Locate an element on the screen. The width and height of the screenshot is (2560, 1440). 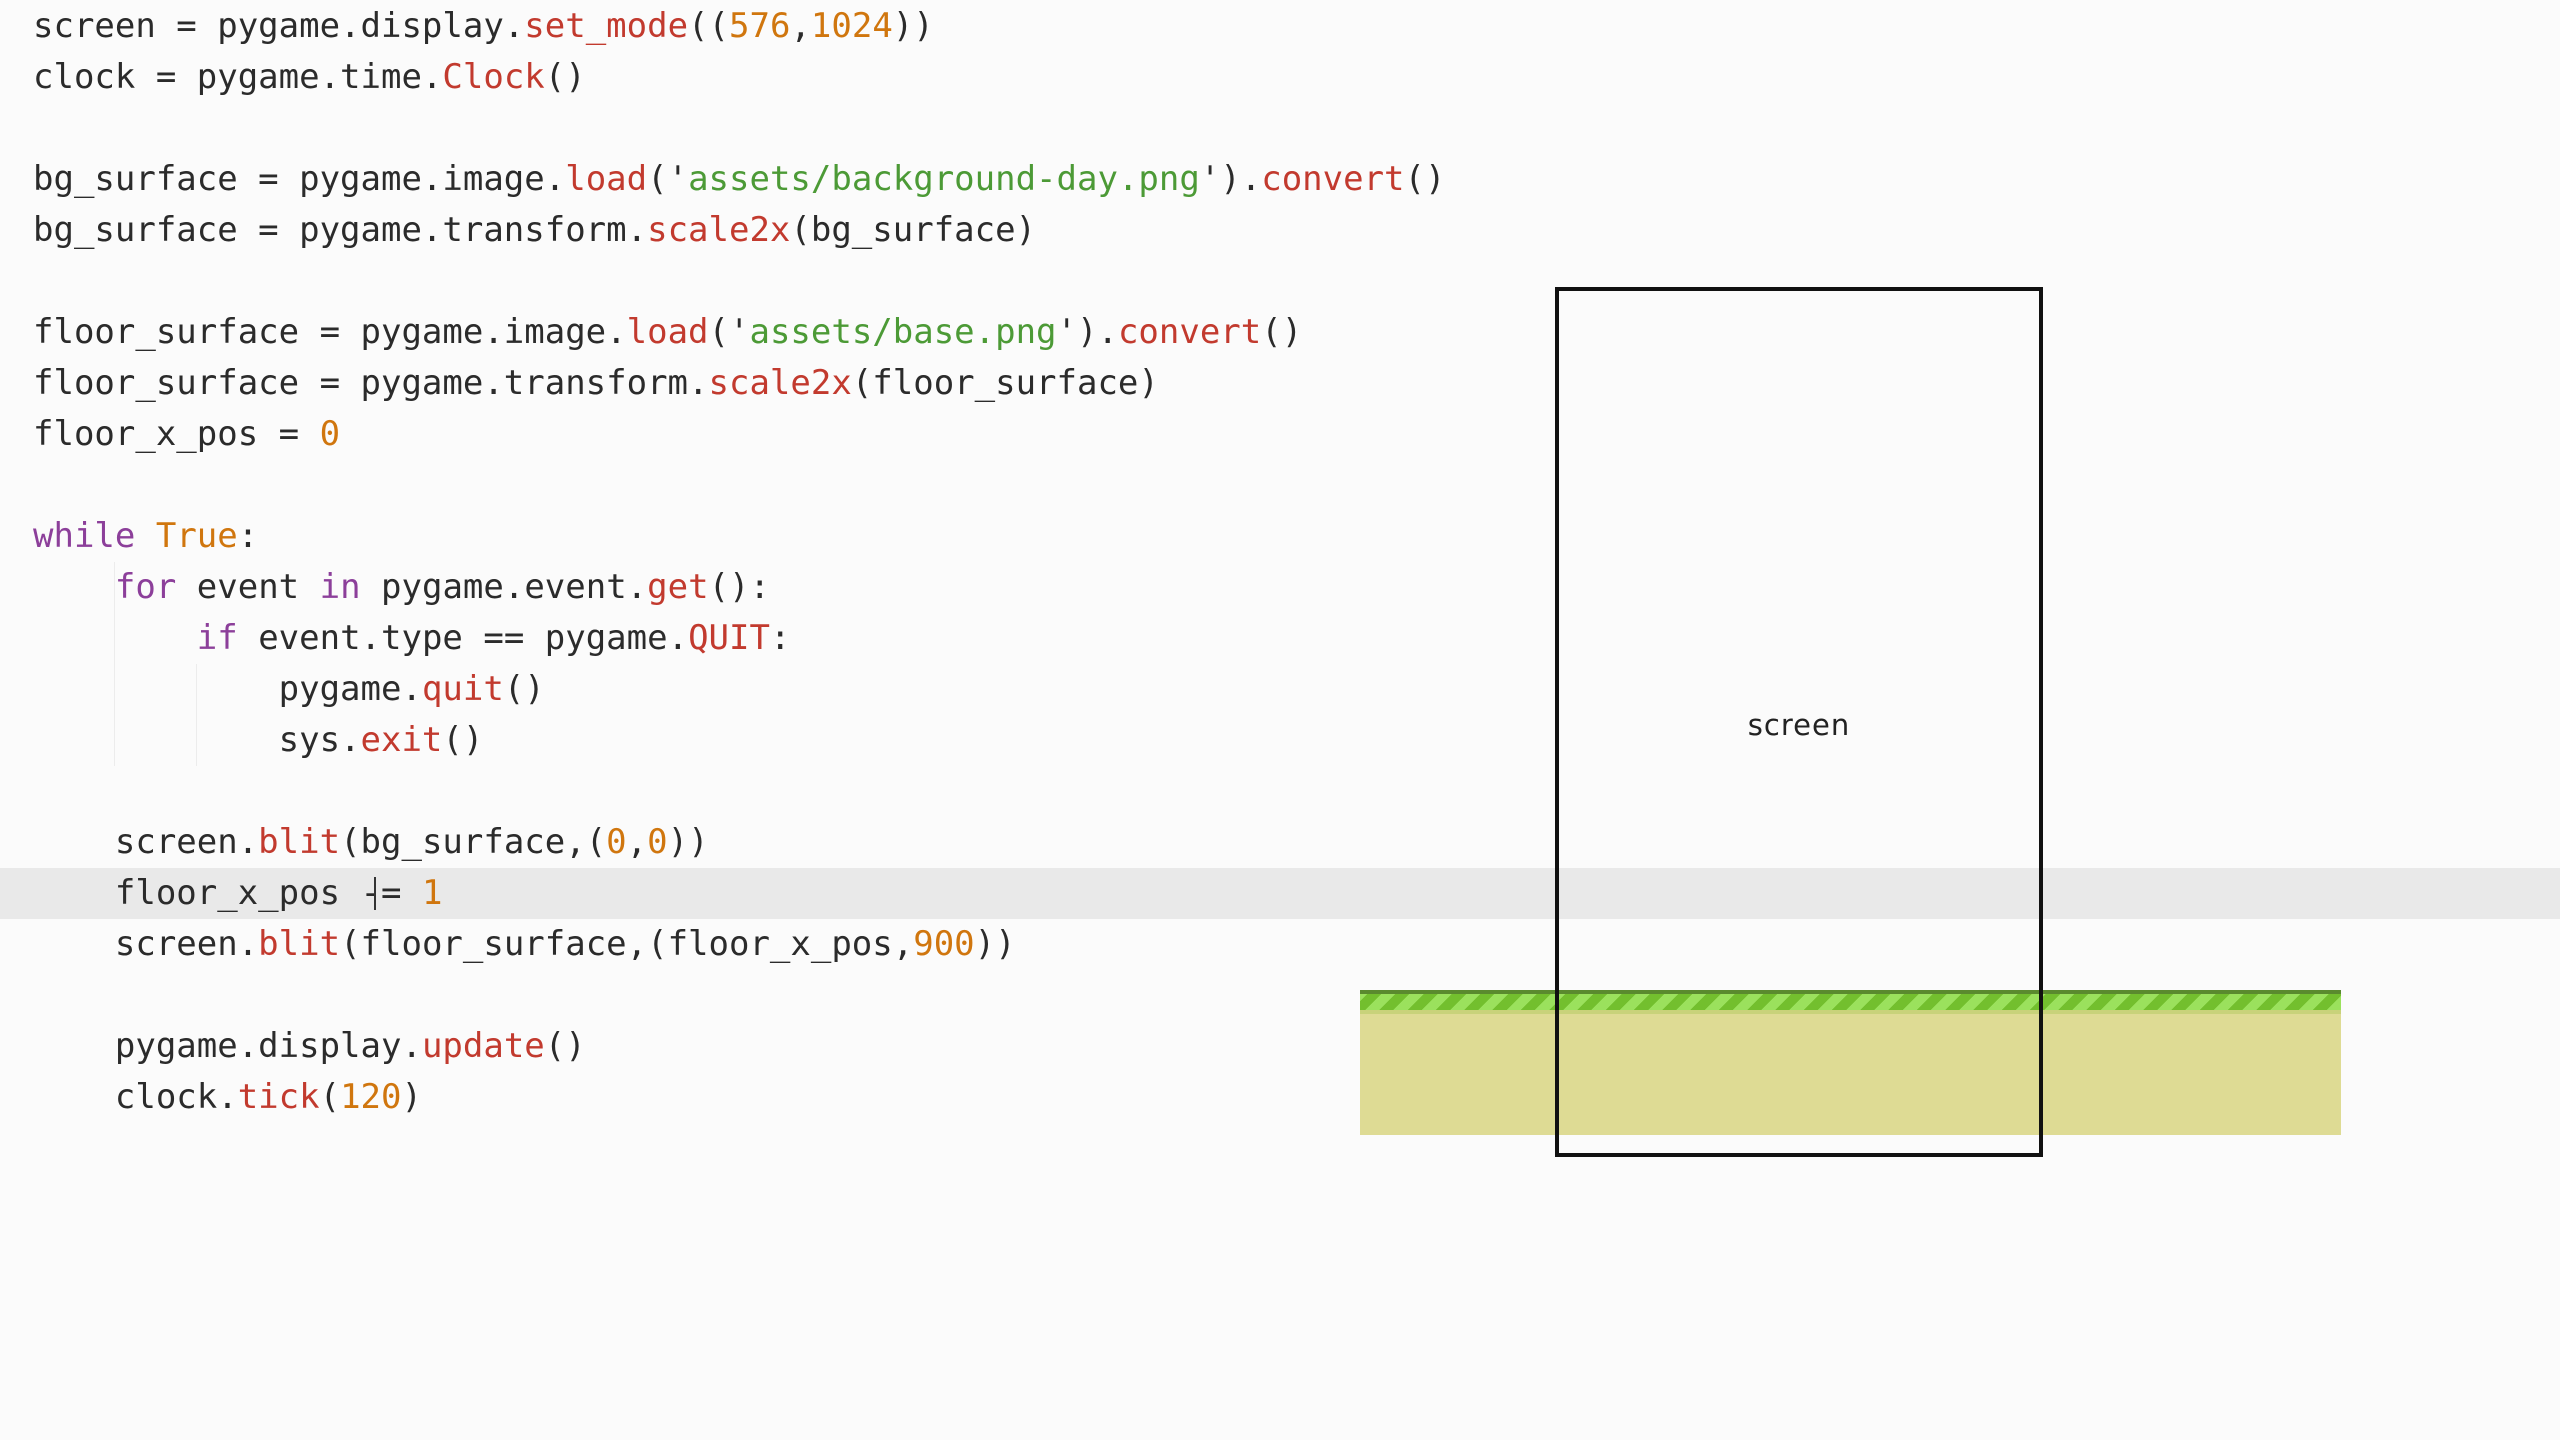
code-token-plain: screen = pygame.display. is located at coordinates (279, 26).